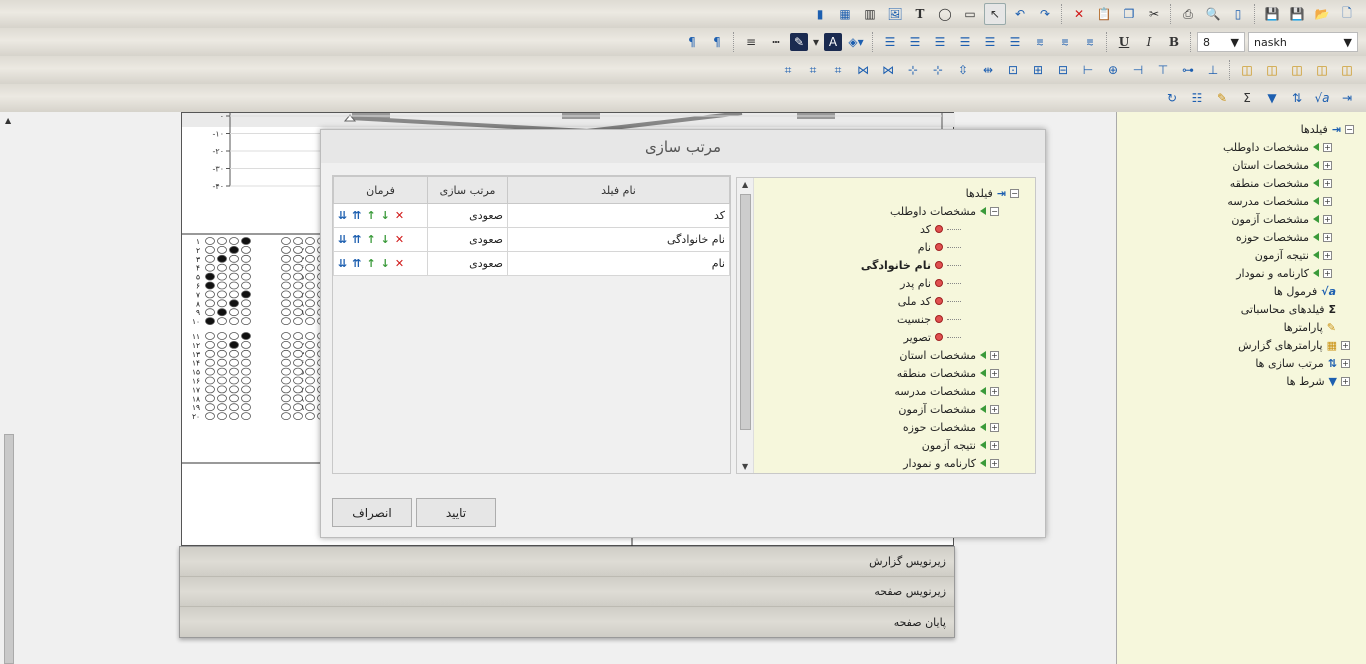  What do you see at coordinates (1063, 70) in the screenshot?
I see `same-width-icon: ⊟` at bounding box center [1063, 70].